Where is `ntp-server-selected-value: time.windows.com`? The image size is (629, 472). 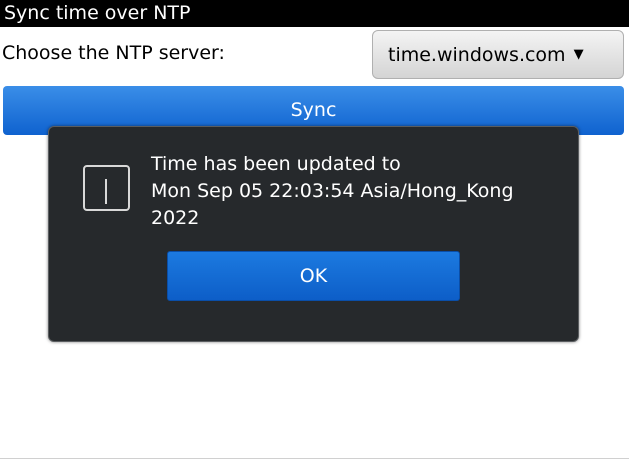 ntp-server-selected-value: time.windows.com is located at coordinates (477, 54).